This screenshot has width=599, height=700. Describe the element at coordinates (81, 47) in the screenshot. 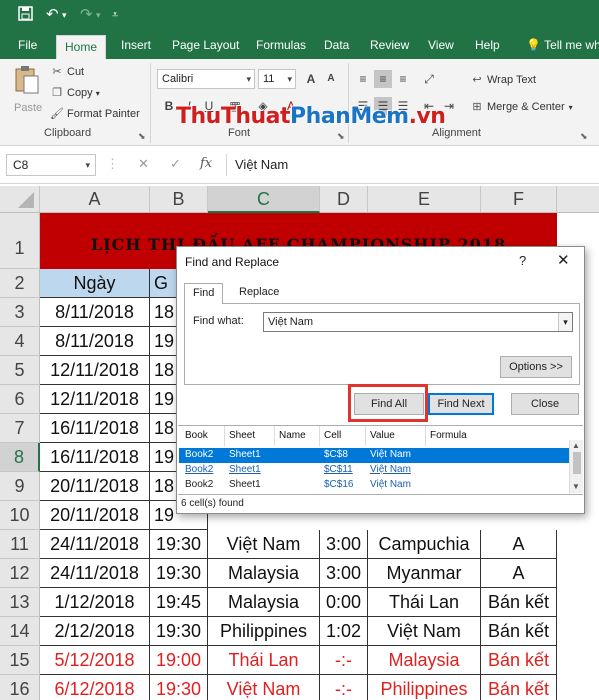

I see `tab-home: Home` at that location.